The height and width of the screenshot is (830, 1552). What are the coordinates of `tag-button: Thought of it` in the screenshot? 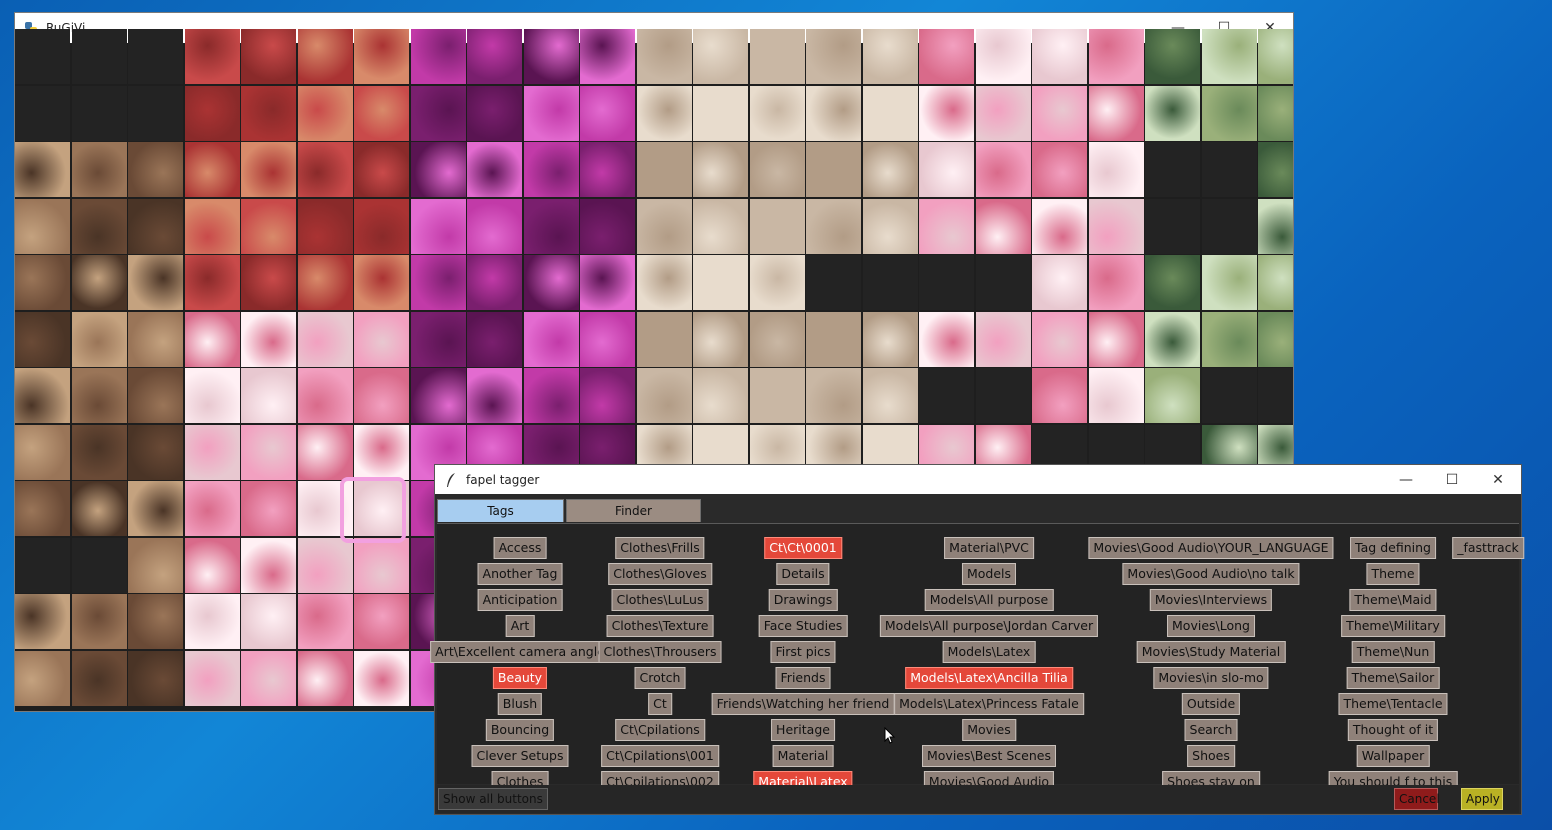 It's located at (1393, 730).